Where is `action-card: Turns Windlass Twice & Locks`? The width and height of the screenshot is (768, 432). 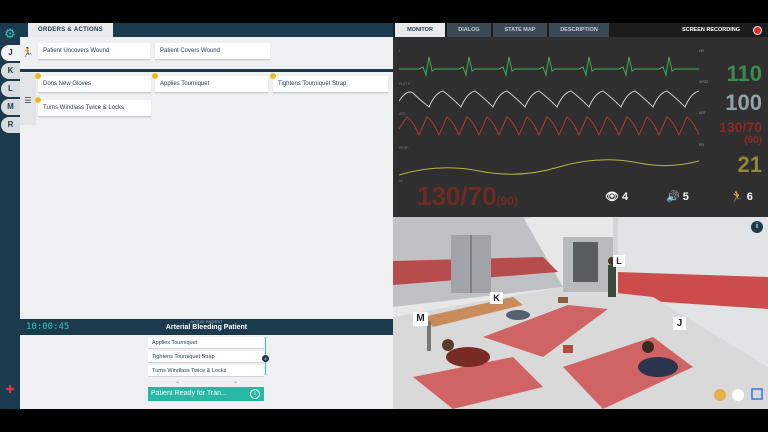
action-card: Turns Windlass Twice & Locks is located at coordinates (93, 107).